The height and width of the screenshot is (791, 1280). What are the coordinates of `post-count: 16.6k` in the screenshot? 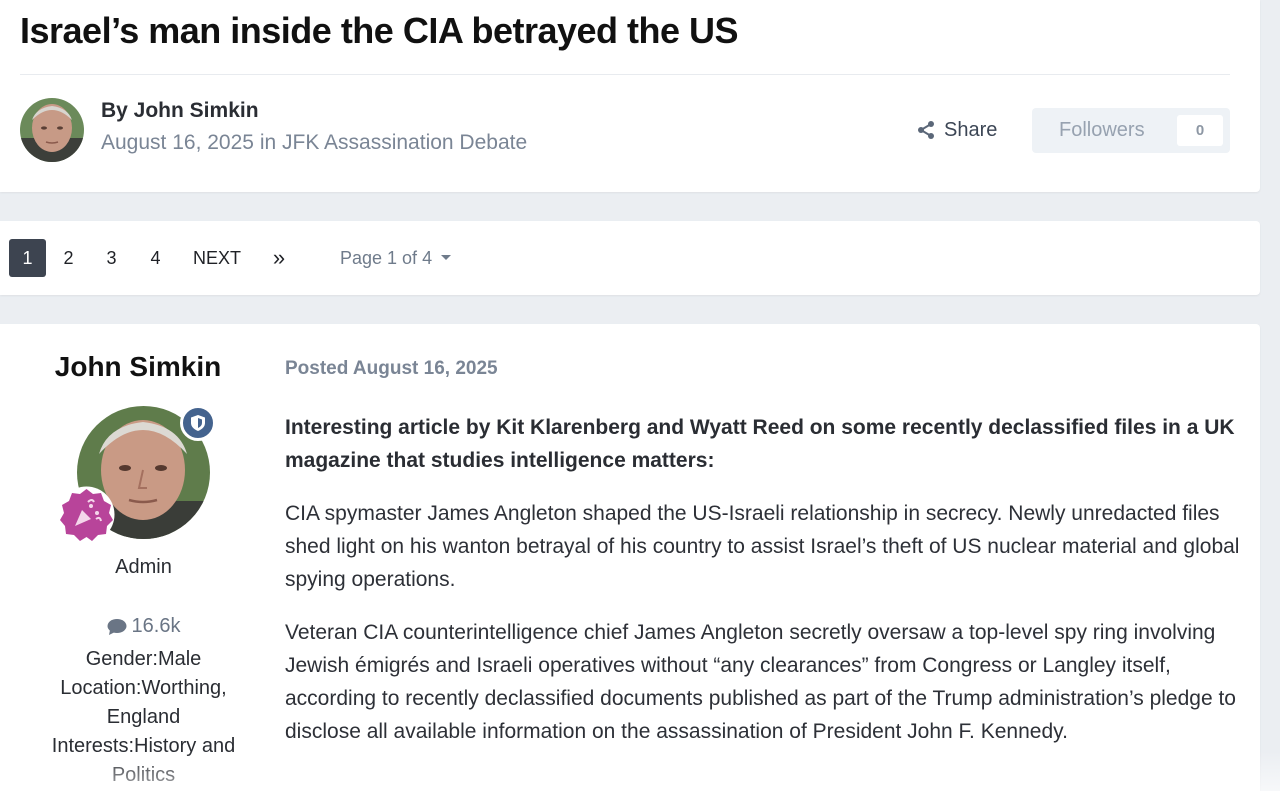 It's located at (144, 626).